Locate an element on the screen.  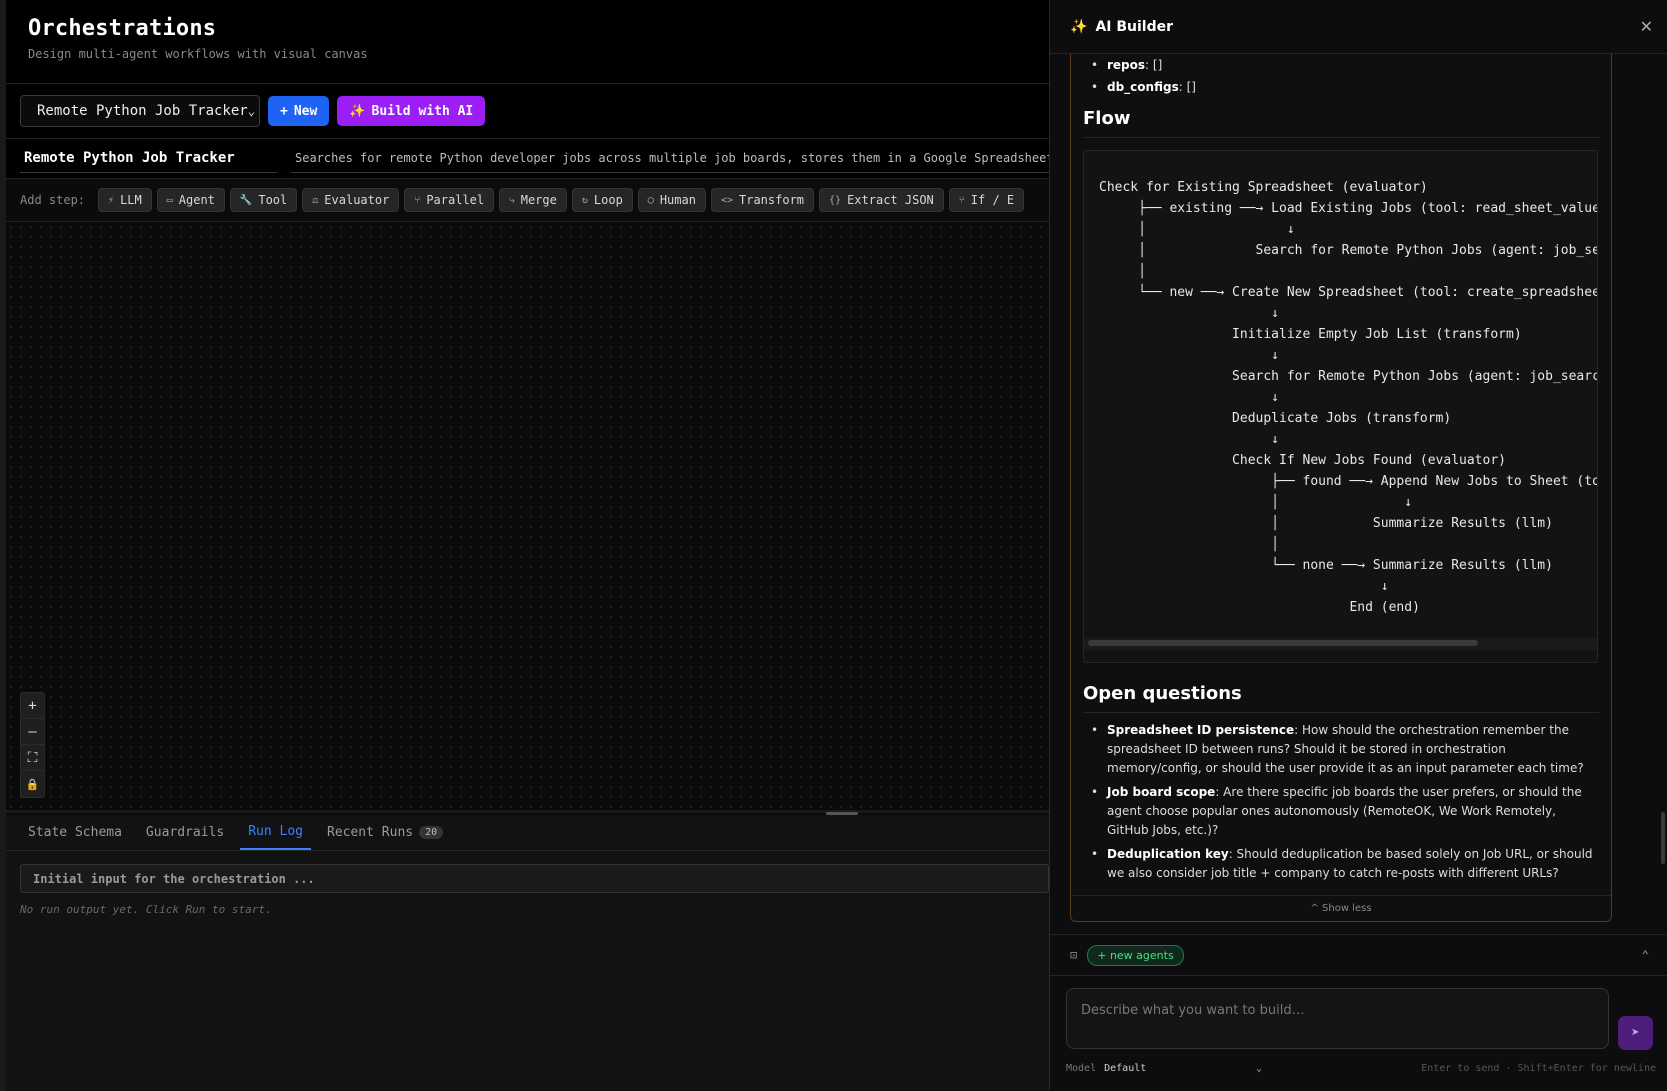
step-chip-evaluator: ⚖ Evaluator is located at coordinates (351, 200).